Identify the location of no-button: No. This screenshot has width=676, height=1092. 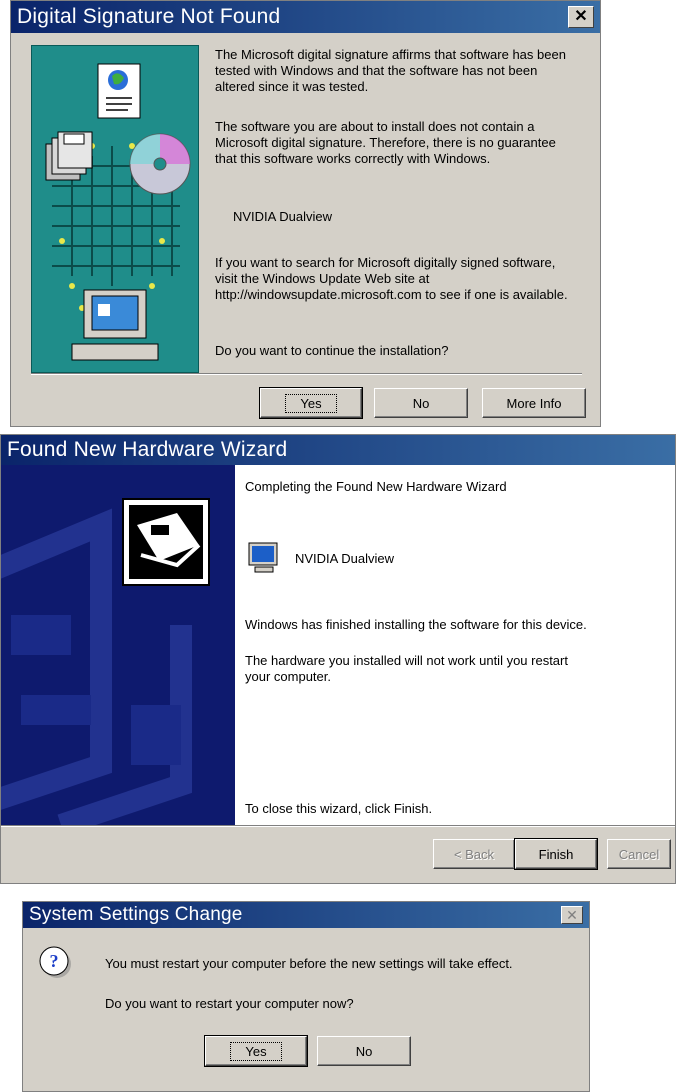
(421, 403).